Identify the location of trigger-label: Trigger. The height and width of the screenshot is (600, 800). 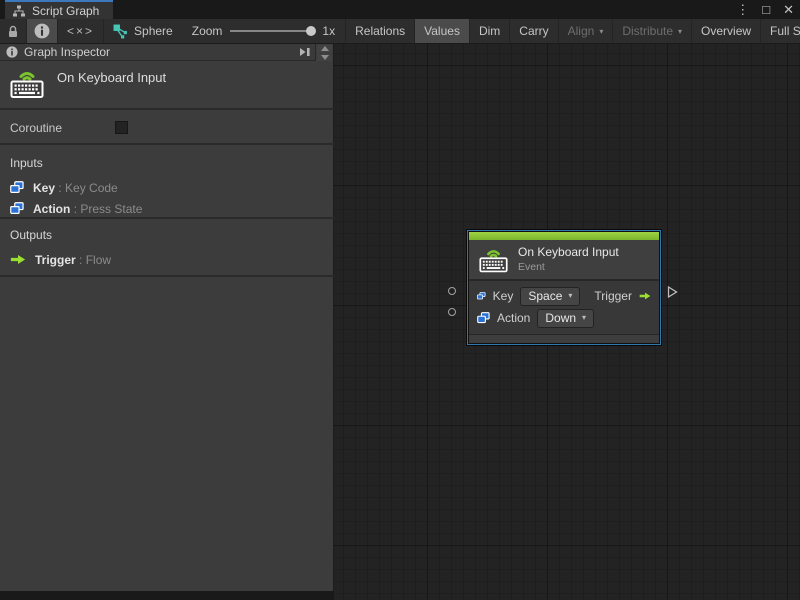
(613, 296).